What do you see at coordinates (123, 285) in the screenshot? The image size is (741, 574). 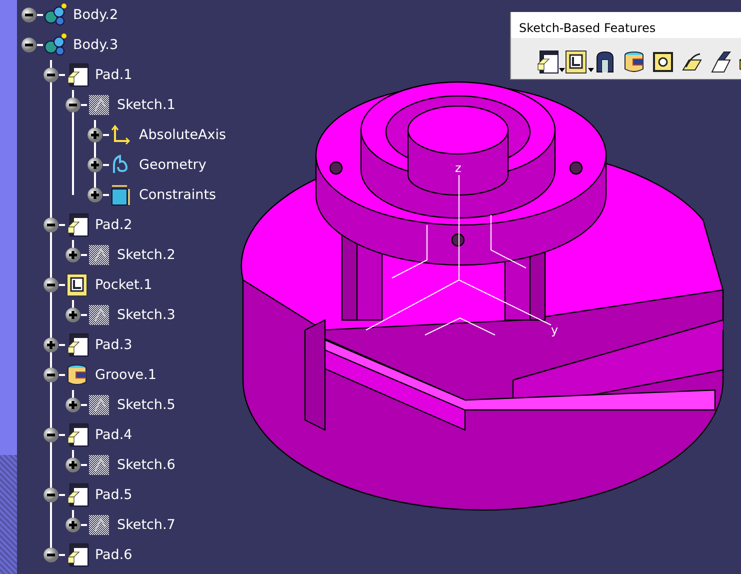 I see `tree-item-label: Pocket.1` at bounding box center [123, 285].